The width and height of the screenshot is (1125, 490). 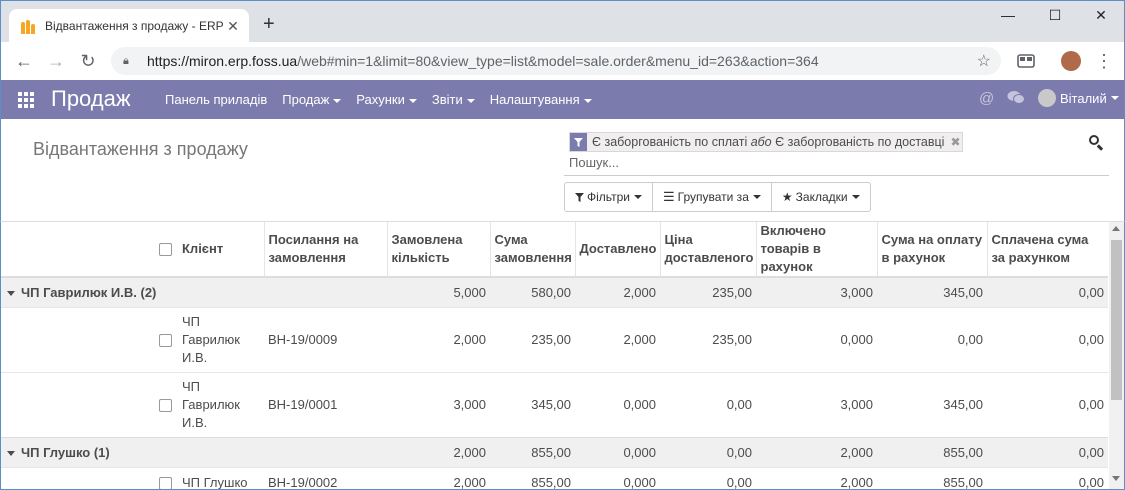 I want to click on user-menu: Віталий, so click(x=1078, y=98).